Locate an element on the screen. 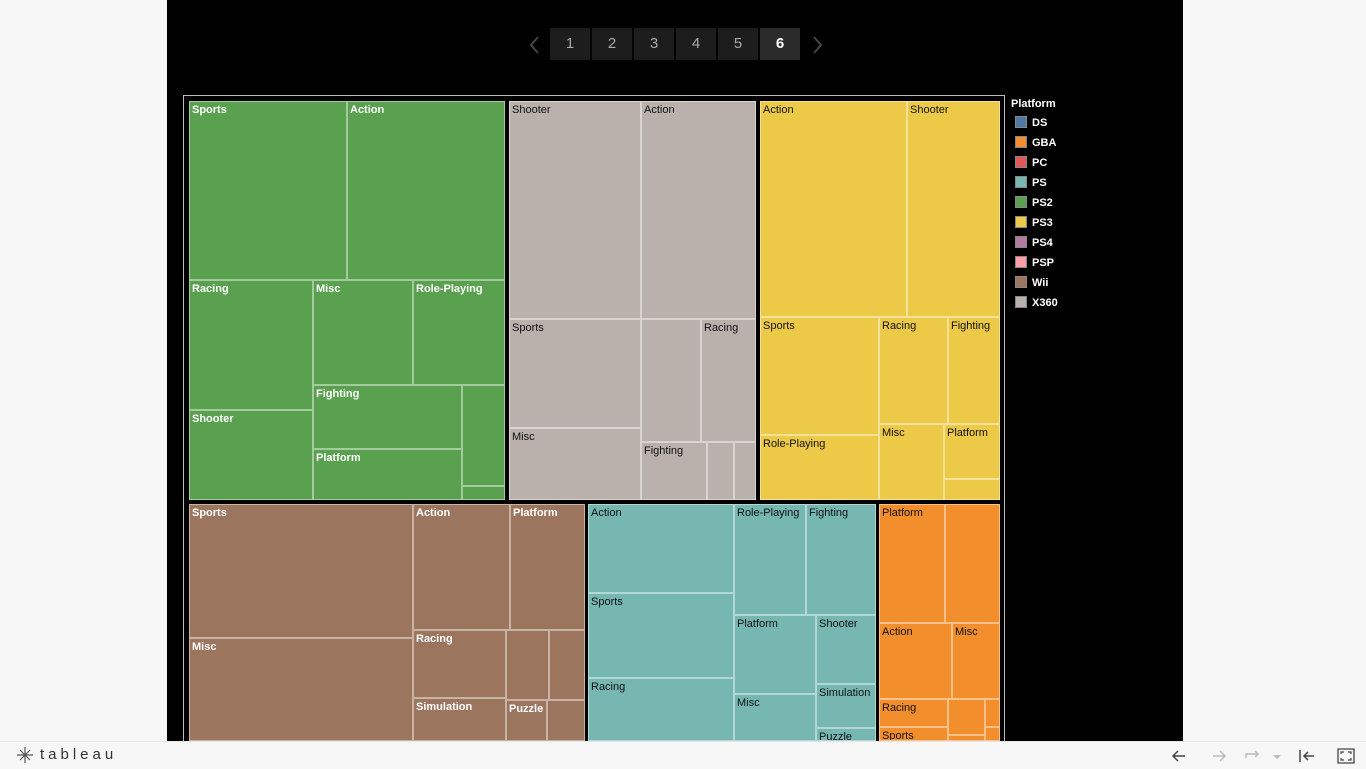 The width and height of the screenshot is (1366, 769). legend-label: PS3 is located at coordinates (1042, 223).